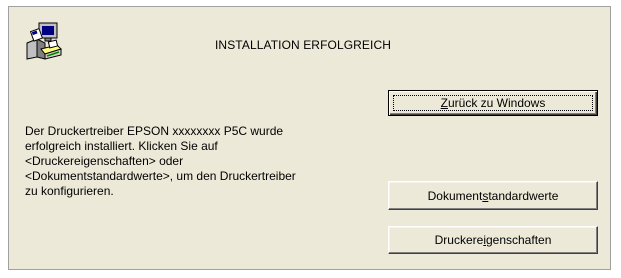  I want to click on document-defaults-label: Dokumentstandardwerte, so click(493, 195).